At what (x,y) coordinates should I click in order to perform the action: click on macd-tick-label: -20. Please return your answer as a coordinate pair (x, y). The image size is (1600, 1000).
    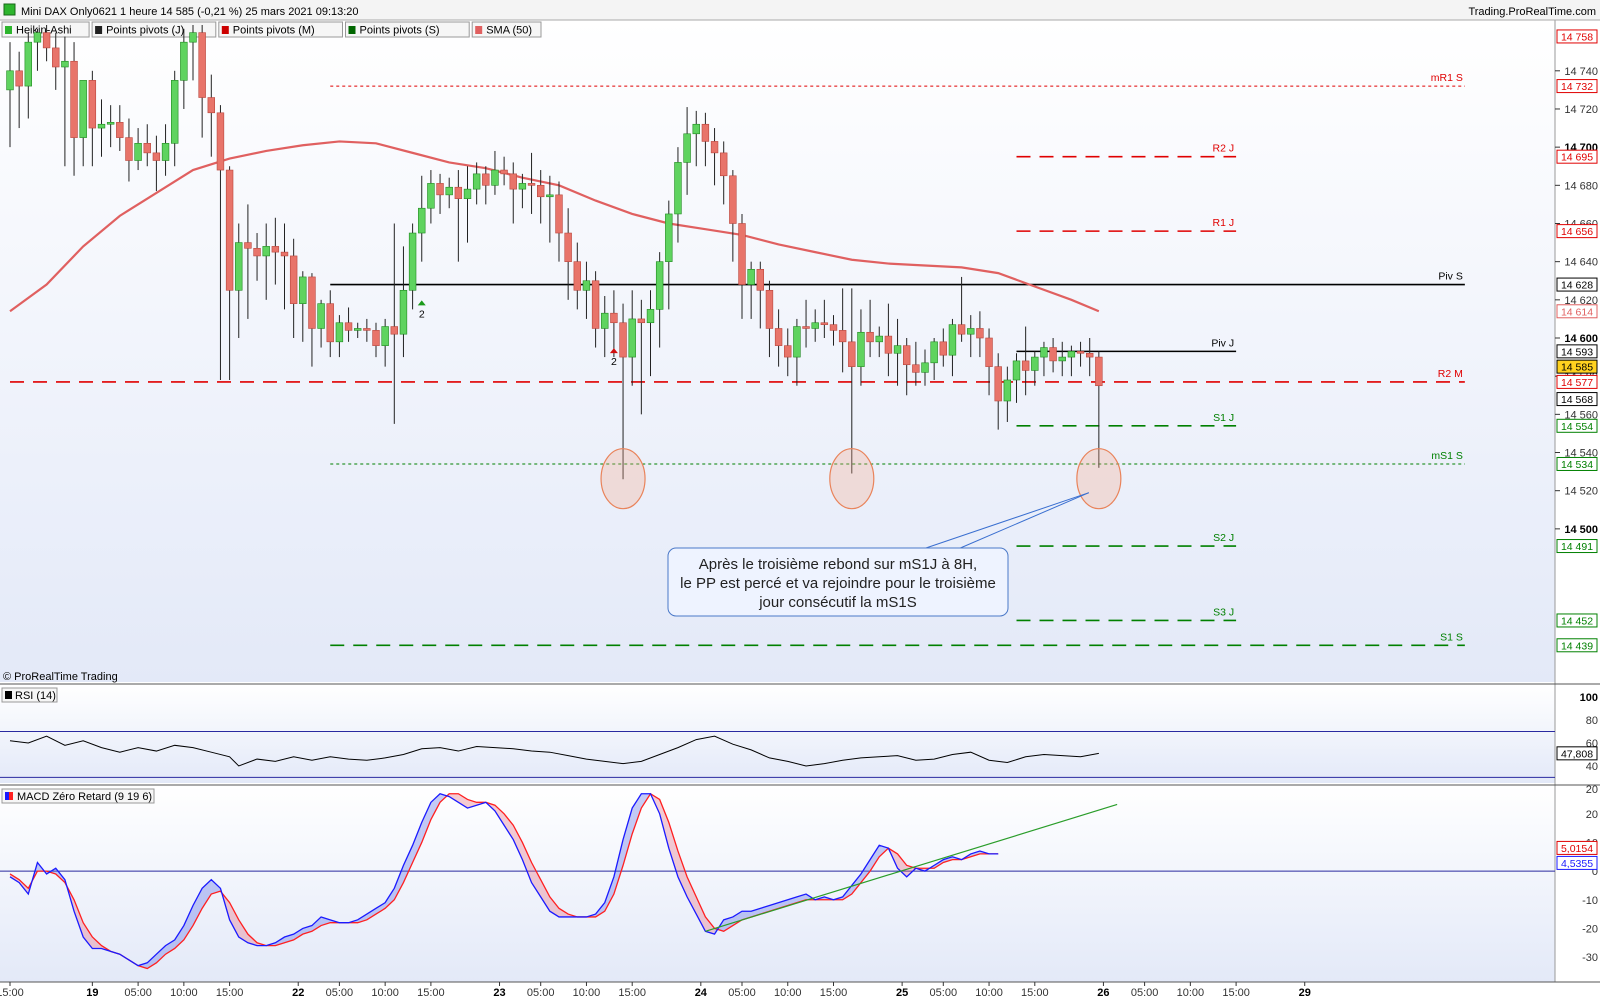
    Looking at the image, I should click on (1590, 929).